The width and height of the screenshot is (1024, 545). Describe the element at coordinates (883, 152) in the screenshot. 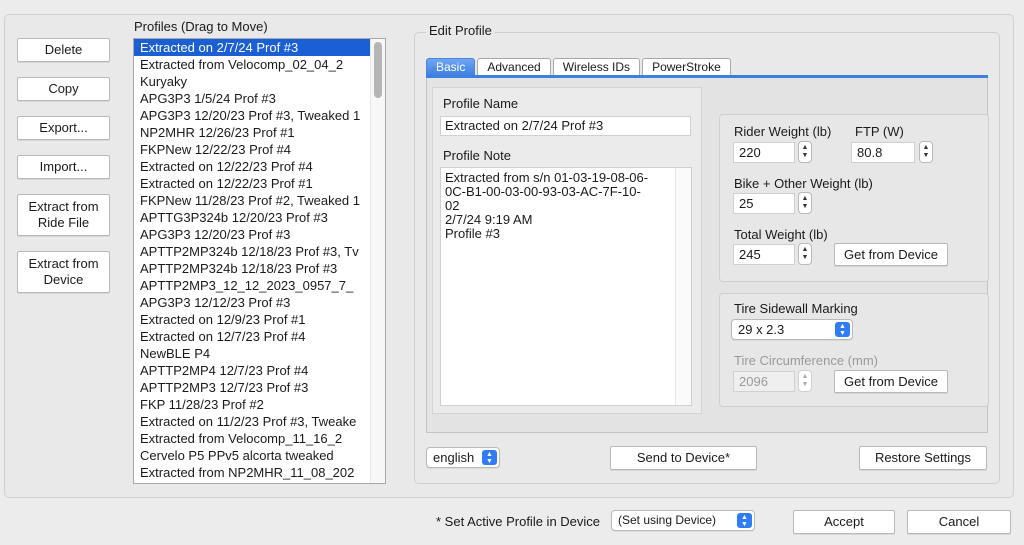

I see `ftp-field: 80.8` at that location.